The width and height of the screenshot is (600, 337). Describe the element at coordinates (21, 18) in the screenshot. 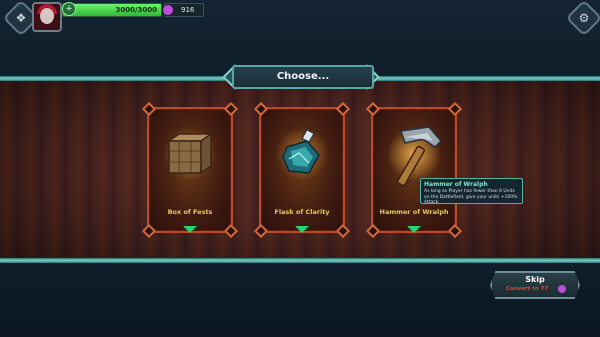

I see `deck-icon: ❖` at that location.